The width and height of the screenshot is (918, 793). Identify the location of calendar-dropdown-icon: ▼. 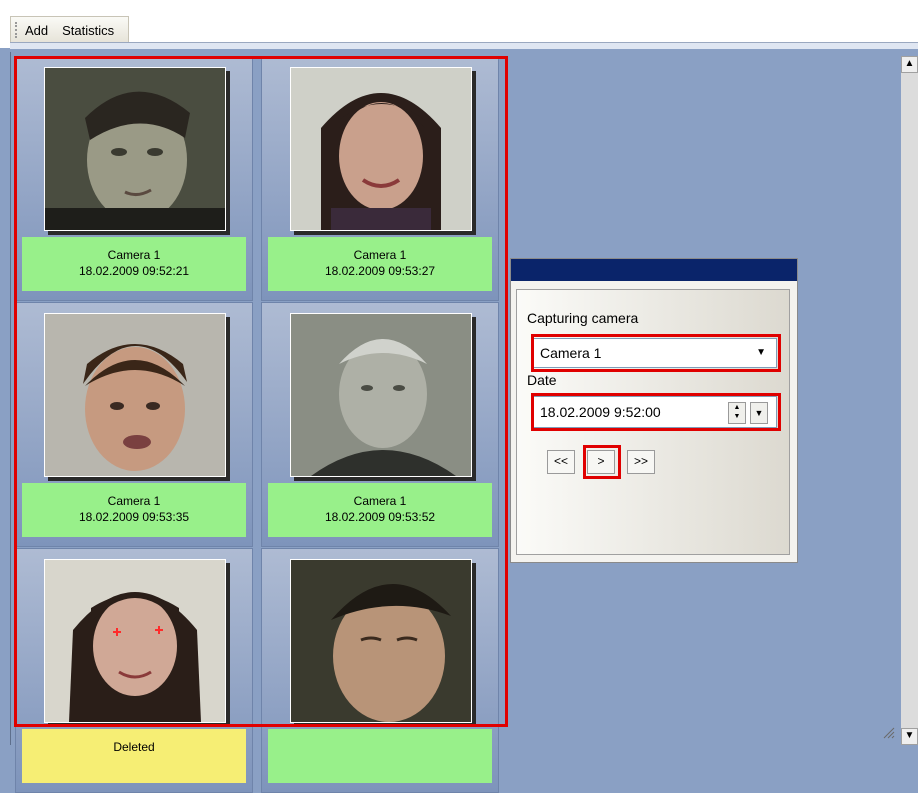
(759, 413).